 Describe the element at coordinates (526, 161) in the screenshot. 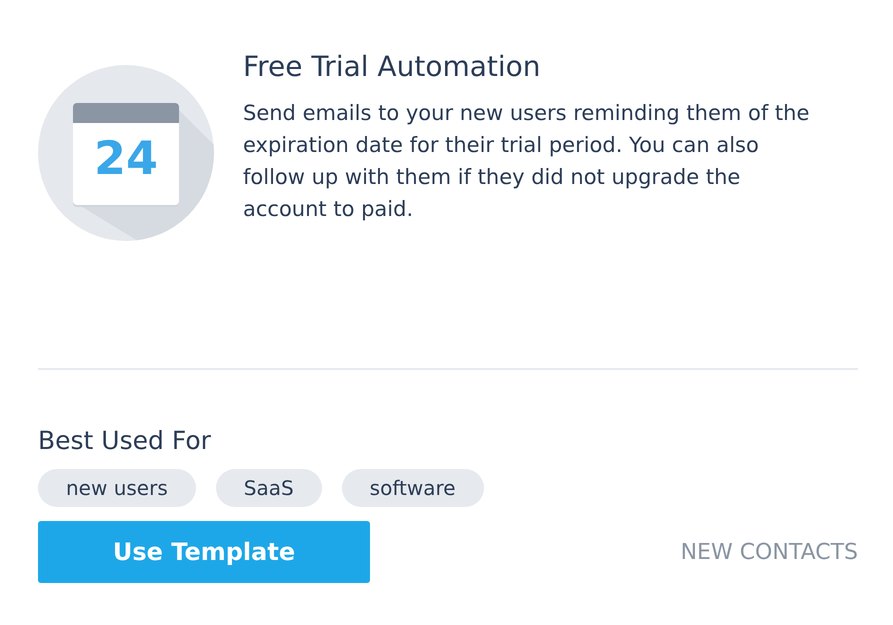

I see `card-description: Send emails to your new users reminding them of the expiration date for their trial period. You can also follow up with them if they did not upgrade the account to paid.` at that location.